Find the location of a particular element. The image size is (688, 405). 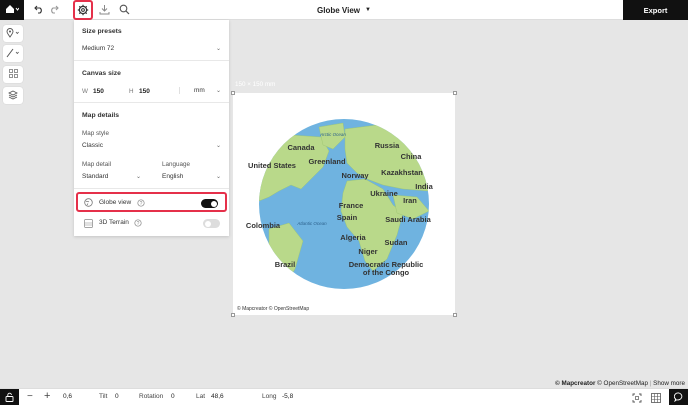

fit-view-button is located at coordinates (637, 399).